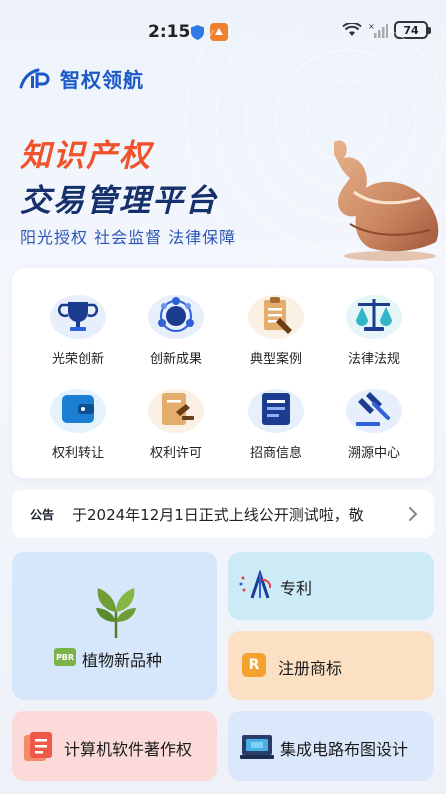  Describe the element at coordinates (102, 80) in the screenshot. I see `brand-name: 智权领航` at that location.